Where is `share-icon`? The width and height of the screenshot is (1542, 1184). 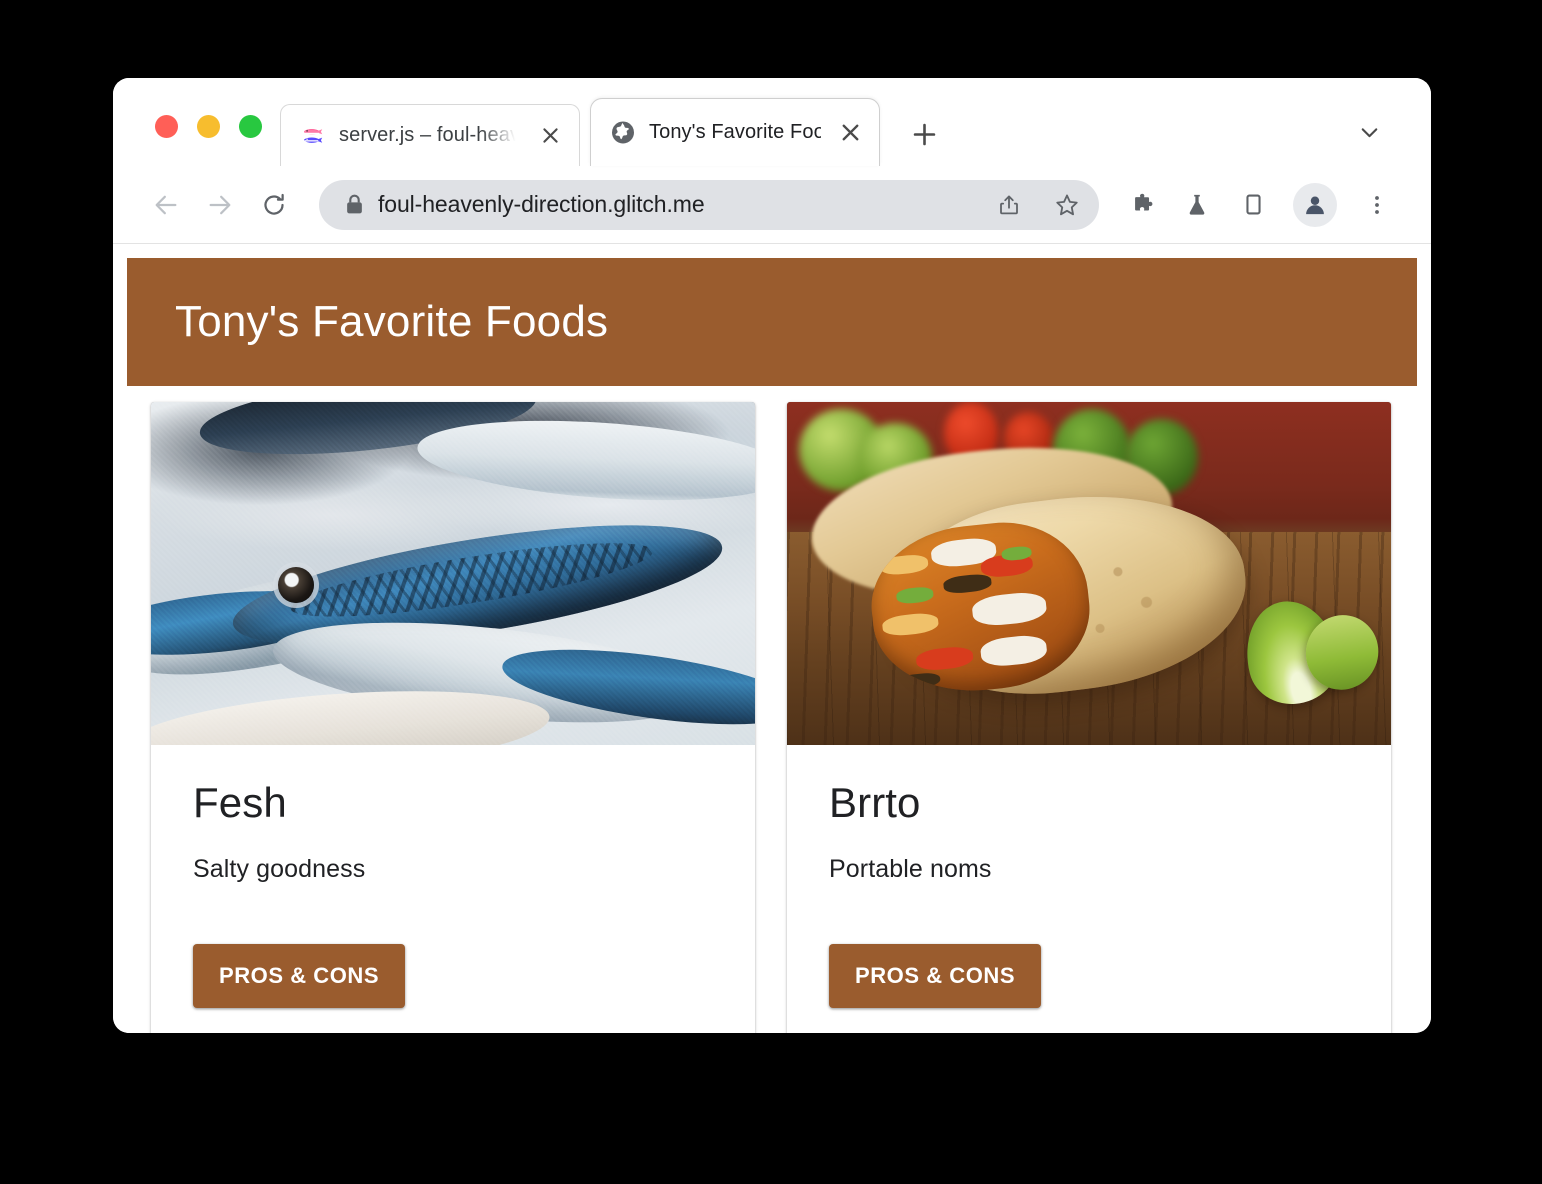
share-icon is located at coordinates (1009, 205).